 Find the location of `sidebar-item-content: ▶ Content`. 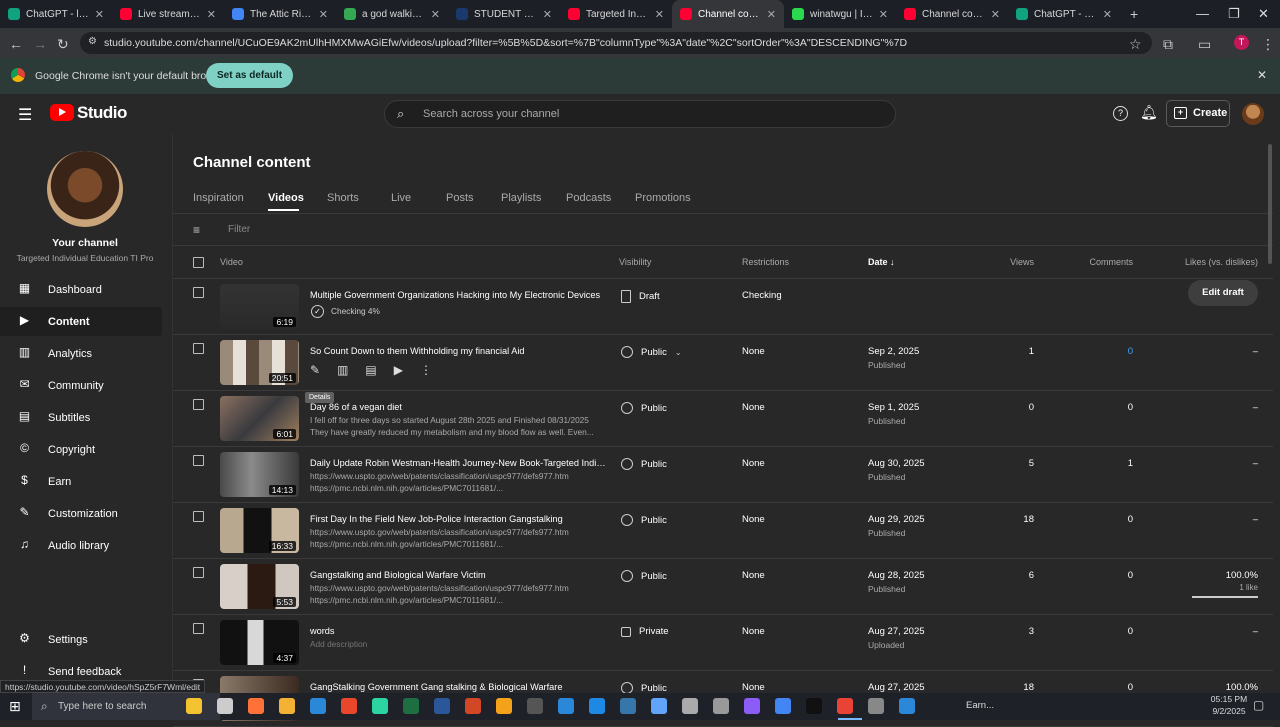

sidebar-item-content: ▶ Content is located at coordinates (81, 321).